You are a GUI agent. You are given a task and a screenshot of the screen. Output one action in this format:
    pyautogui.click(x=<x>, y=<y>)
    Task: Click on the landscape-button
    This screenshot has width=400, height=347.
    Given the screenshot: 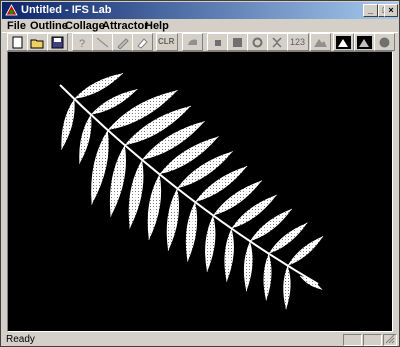 What is the action you would take?
    pyautogui.click(x=320, y=42)
    